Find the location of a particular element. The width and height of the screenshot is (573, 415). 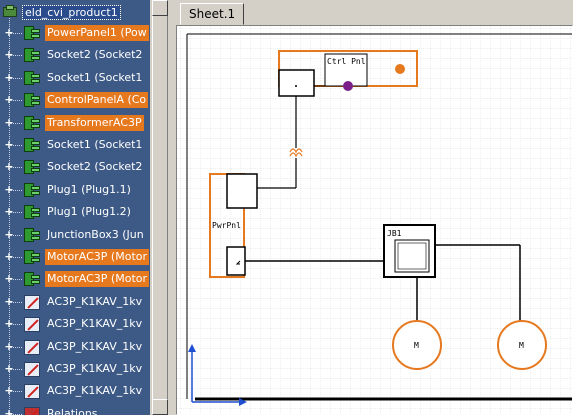

junction-box-component: JB1 is located at coordinates (409, 251).